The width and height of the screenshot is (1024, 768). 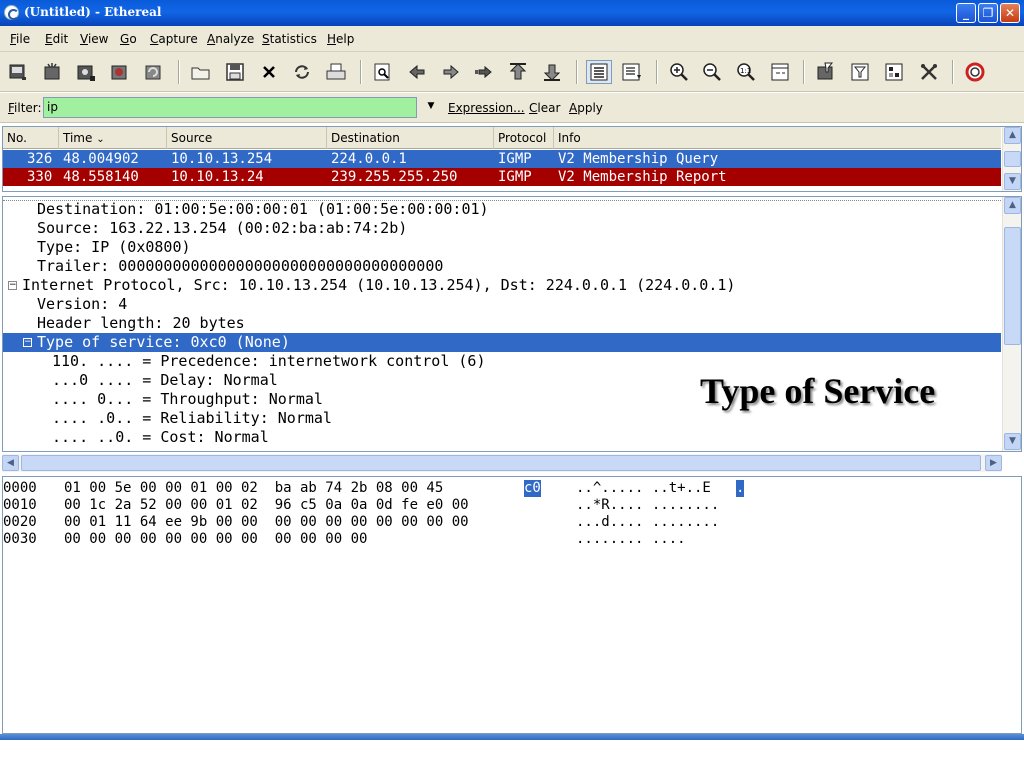 What do you see at coordinates (154, 72) in the screenshot?
I see `restart-capture-icon` at bounding box center [154, 72].